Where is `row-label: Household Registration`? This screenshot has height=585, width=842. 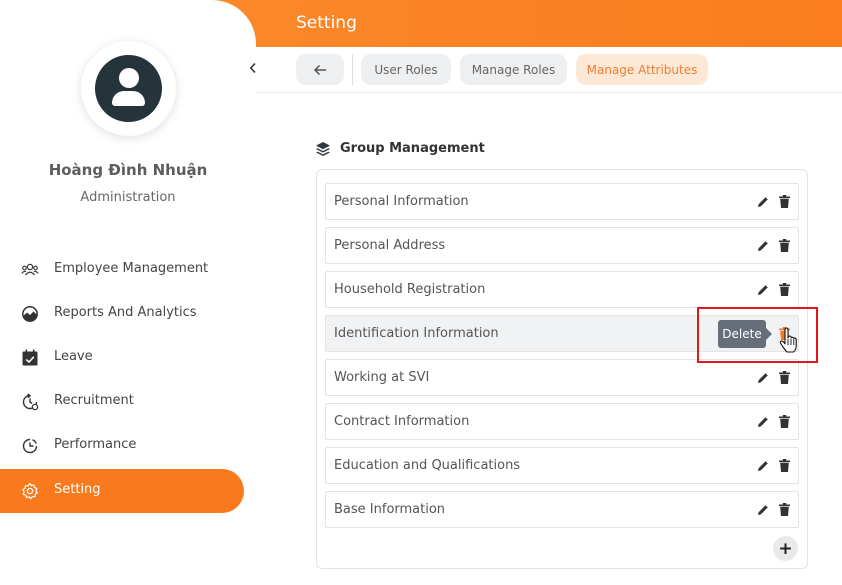
row-label: Household Registration is located at coordinates (410, 289).